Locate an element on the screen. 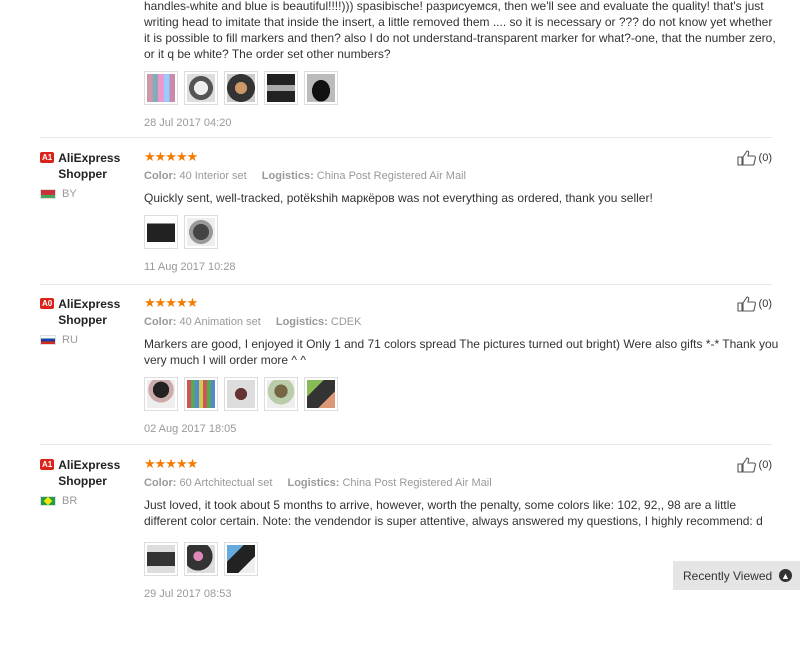 The height and width of the screenshot is (665, 800). reviewer-country: BY is located at coordinates (90, 194).